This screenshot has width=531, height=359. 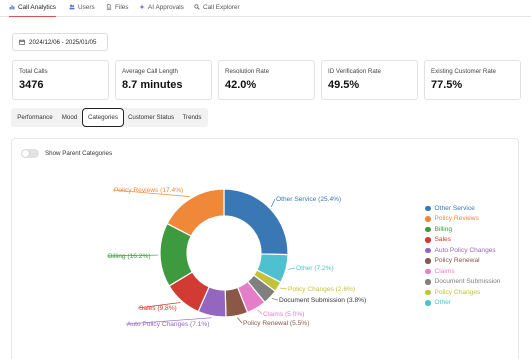 What do you see at coordinates (444, 271) in the screenshot?
I see `legend-label: Claims` at bounding box center [444, 271].